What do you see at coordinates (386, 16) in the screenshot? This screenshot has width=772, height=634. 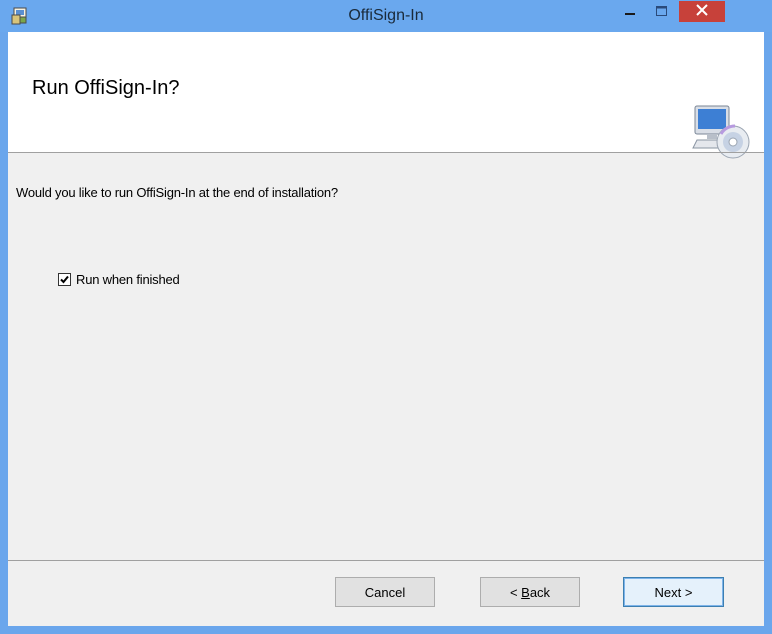 I see `title-bar: OffiSign-In` at bounding box center [386, 16].